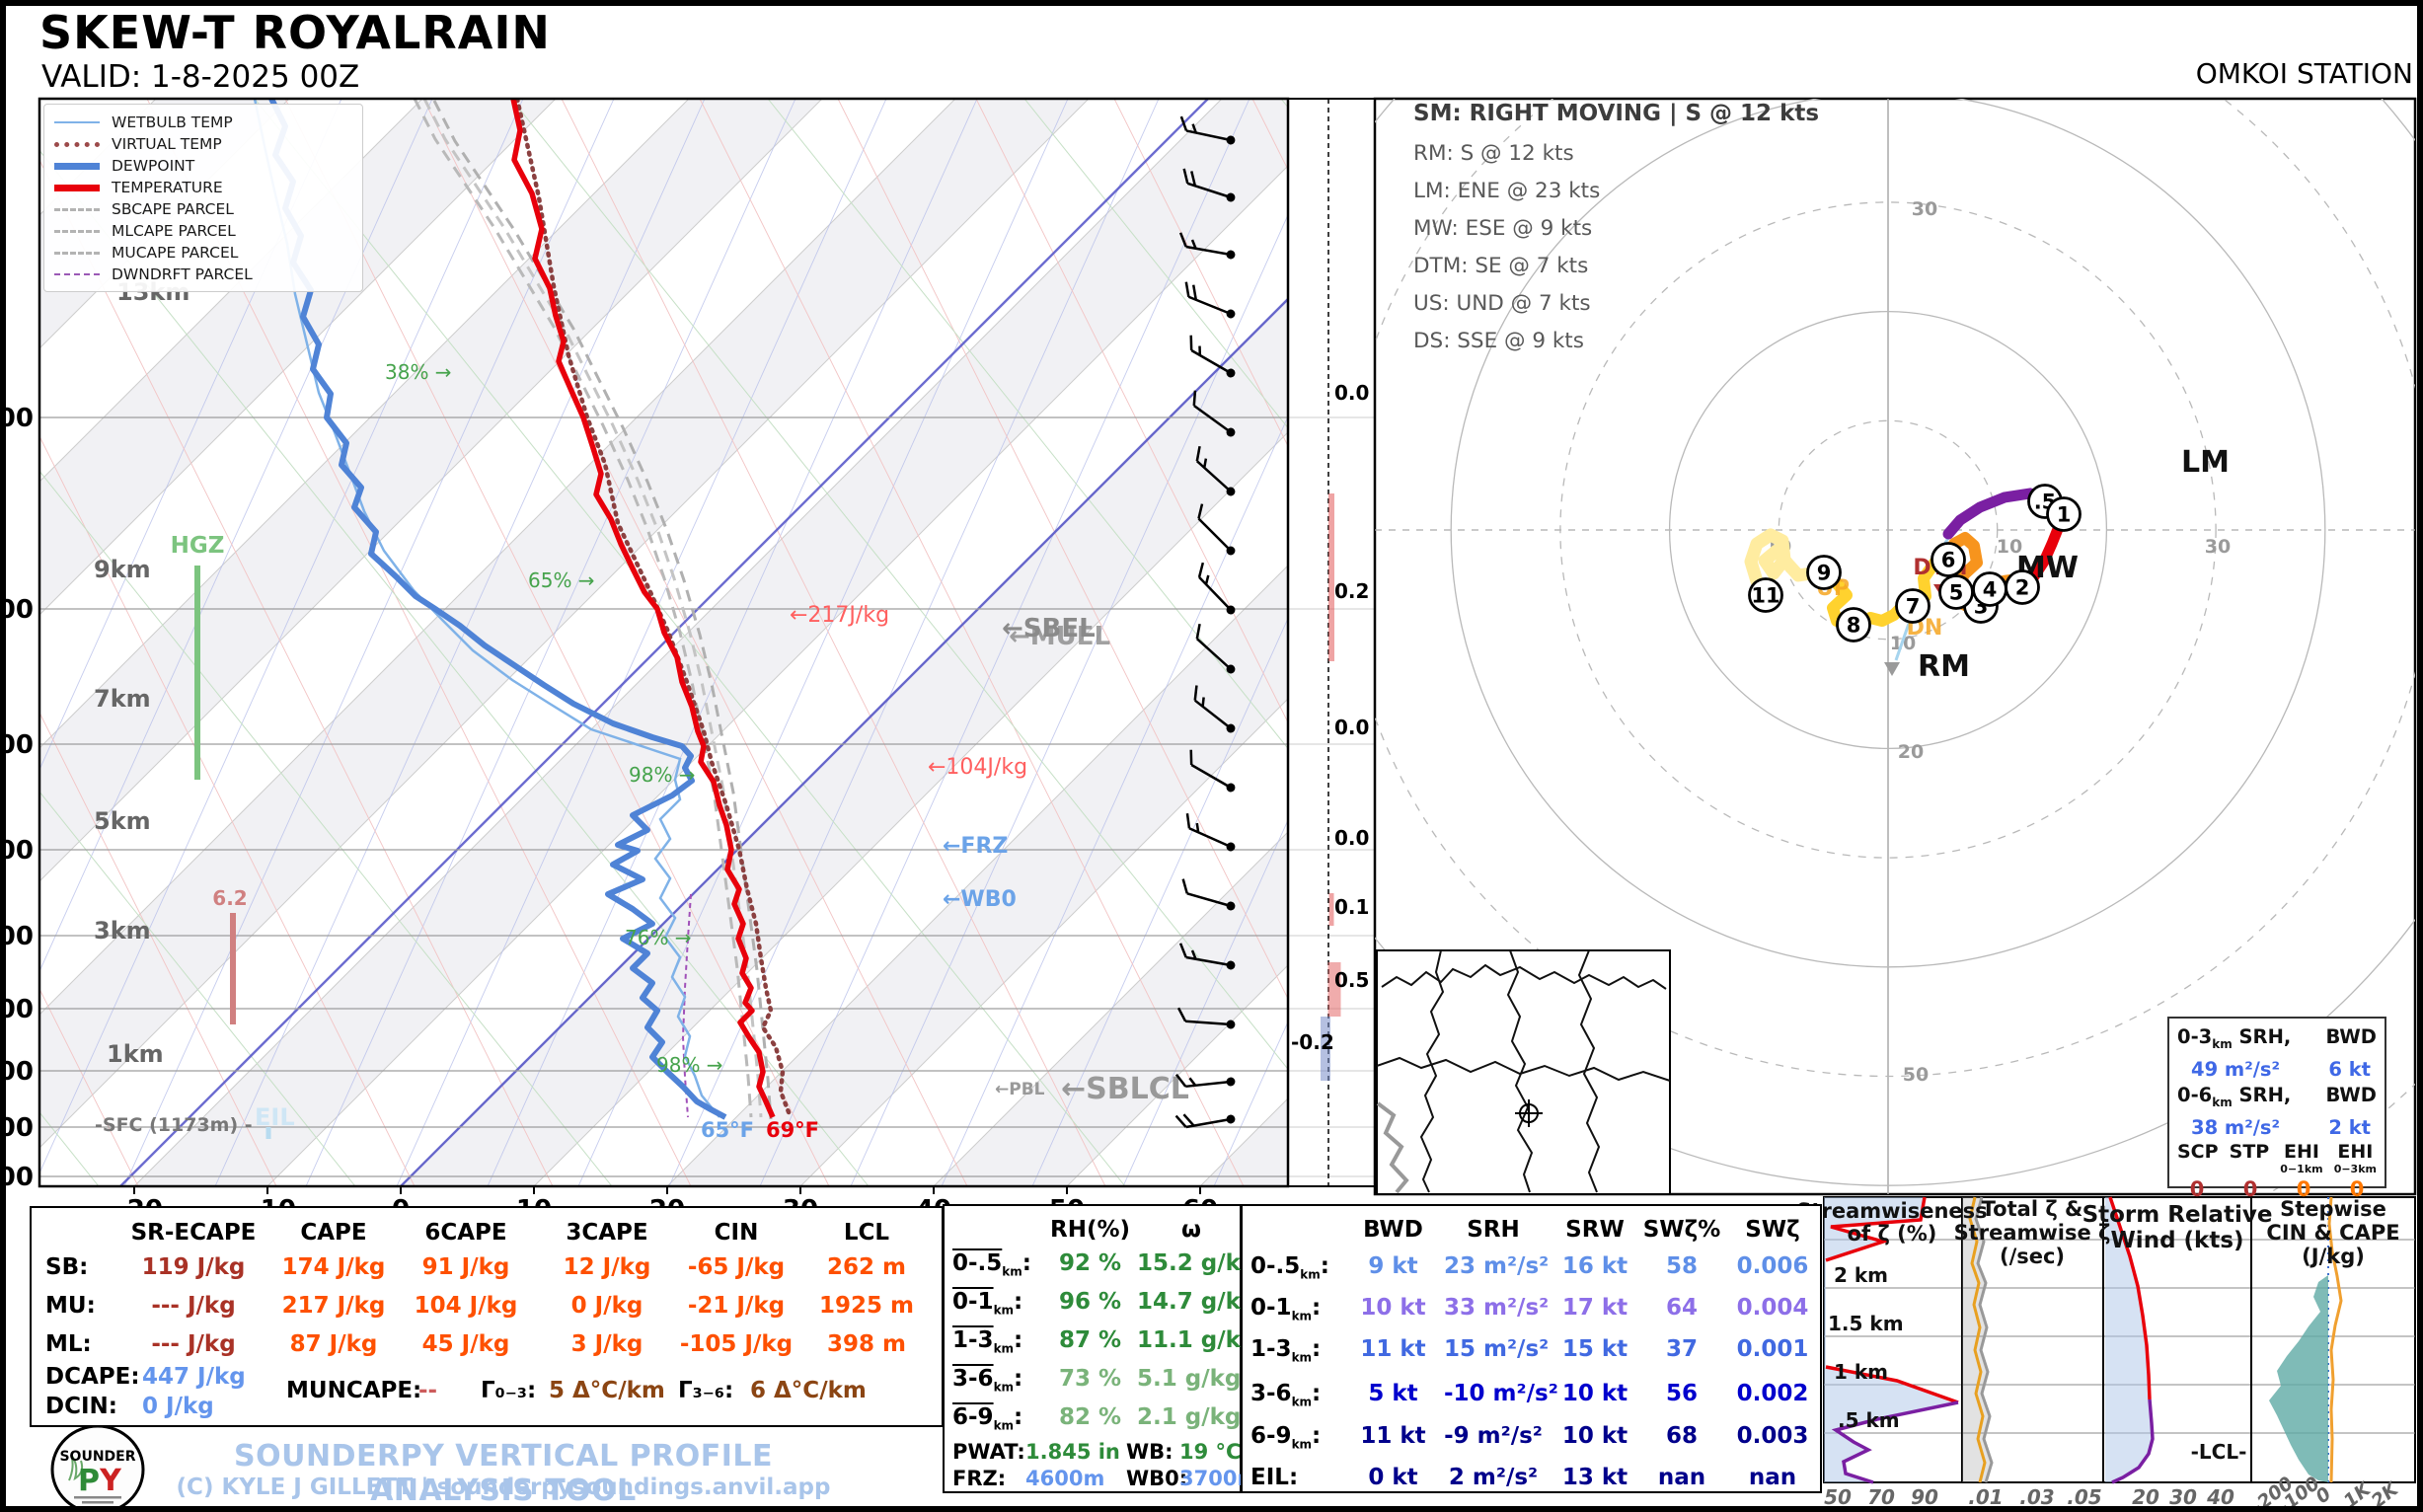 The width and height of the screenshot is (2423, 1512). Describe the element at coordinates (17, 1009) in the screenshot. I see `pressure-tick-label: 700` at that location.